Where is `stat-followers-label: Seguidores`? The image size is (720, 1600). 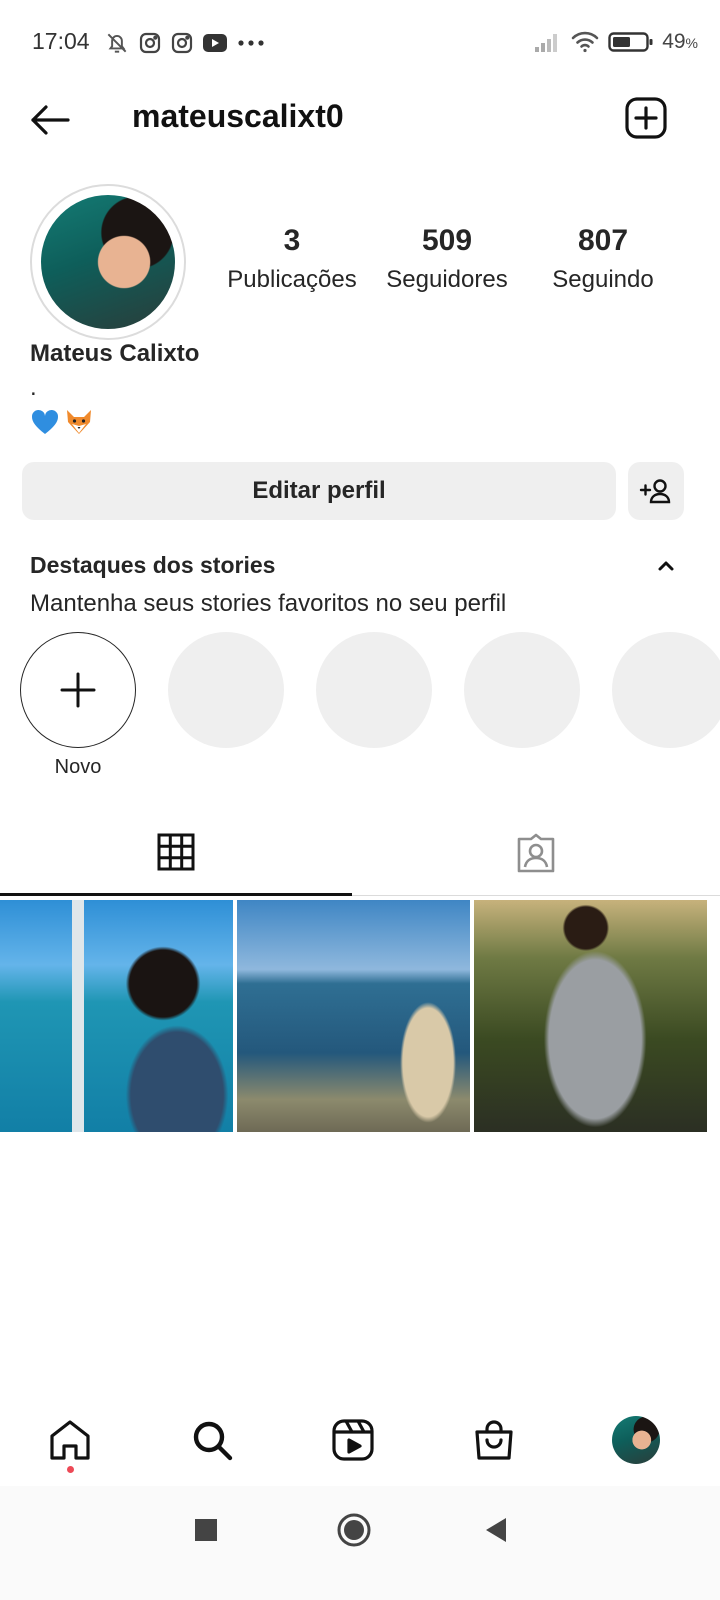 stat-followers-label: Seguidores is located at coordinates (447, 279).